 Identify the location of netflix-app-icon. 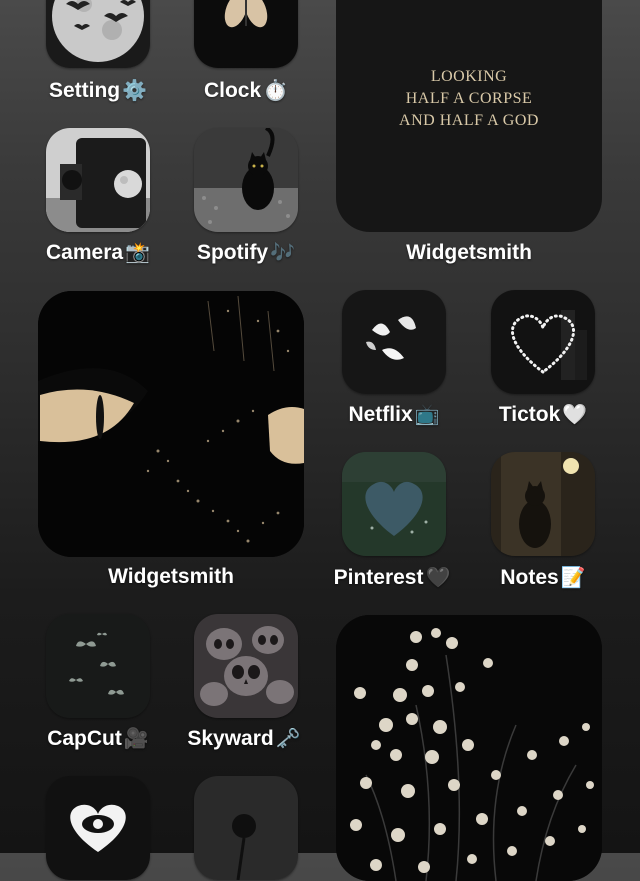
(394, 342).